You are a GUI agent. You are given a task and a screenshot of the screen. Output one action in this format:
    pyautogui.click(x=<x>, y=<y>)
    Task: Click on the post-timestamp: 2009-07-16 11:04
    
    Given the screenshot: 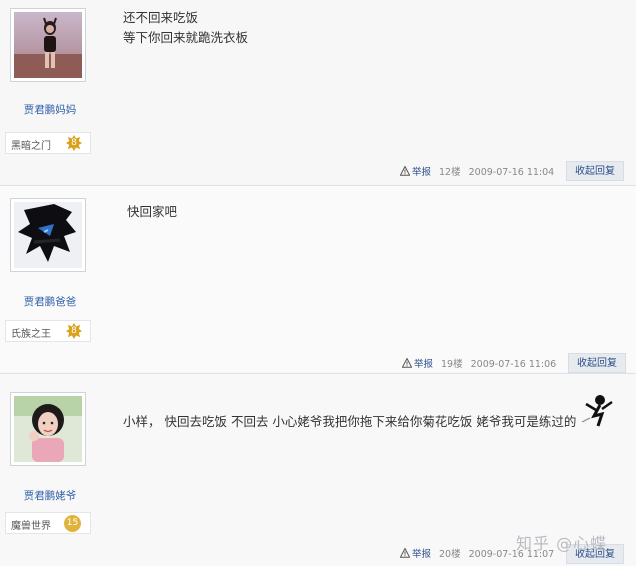 What is the action you would take?
    pyautogui.click(x=511, y=172)
    